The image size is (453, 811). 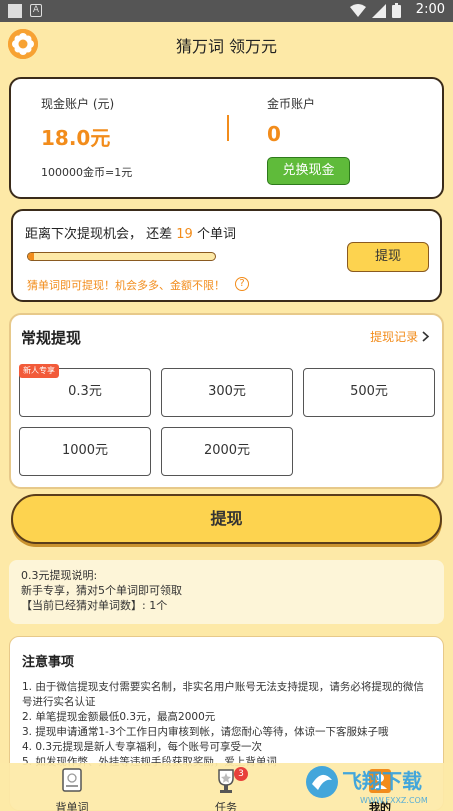 I want to click on word-progress-fill, so click(x=31, y=256).